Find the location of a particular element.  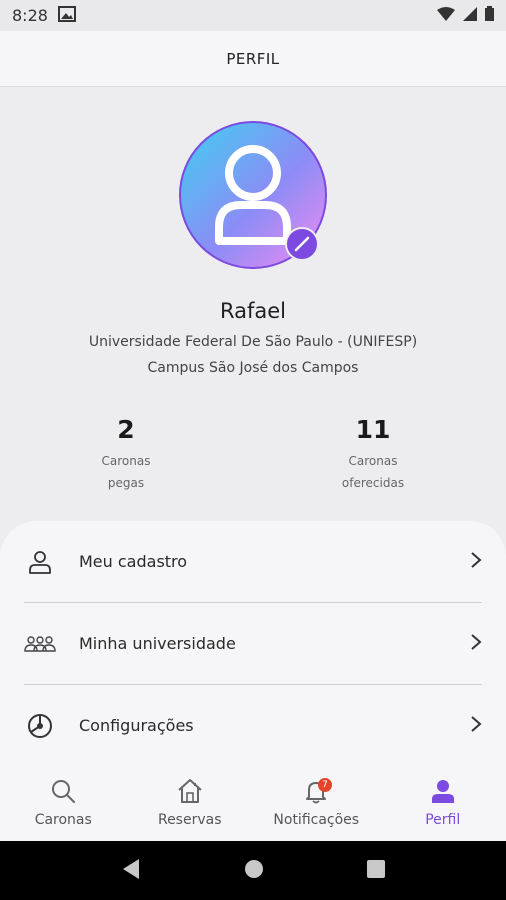

page-title: PERFIL is located at coordinates (253, 58).